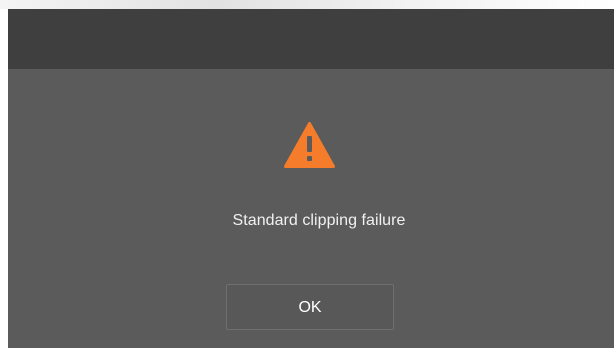  Describe the element at coordinates (310, 307) in the screenshot. I see `ok-button: OK` at that location.